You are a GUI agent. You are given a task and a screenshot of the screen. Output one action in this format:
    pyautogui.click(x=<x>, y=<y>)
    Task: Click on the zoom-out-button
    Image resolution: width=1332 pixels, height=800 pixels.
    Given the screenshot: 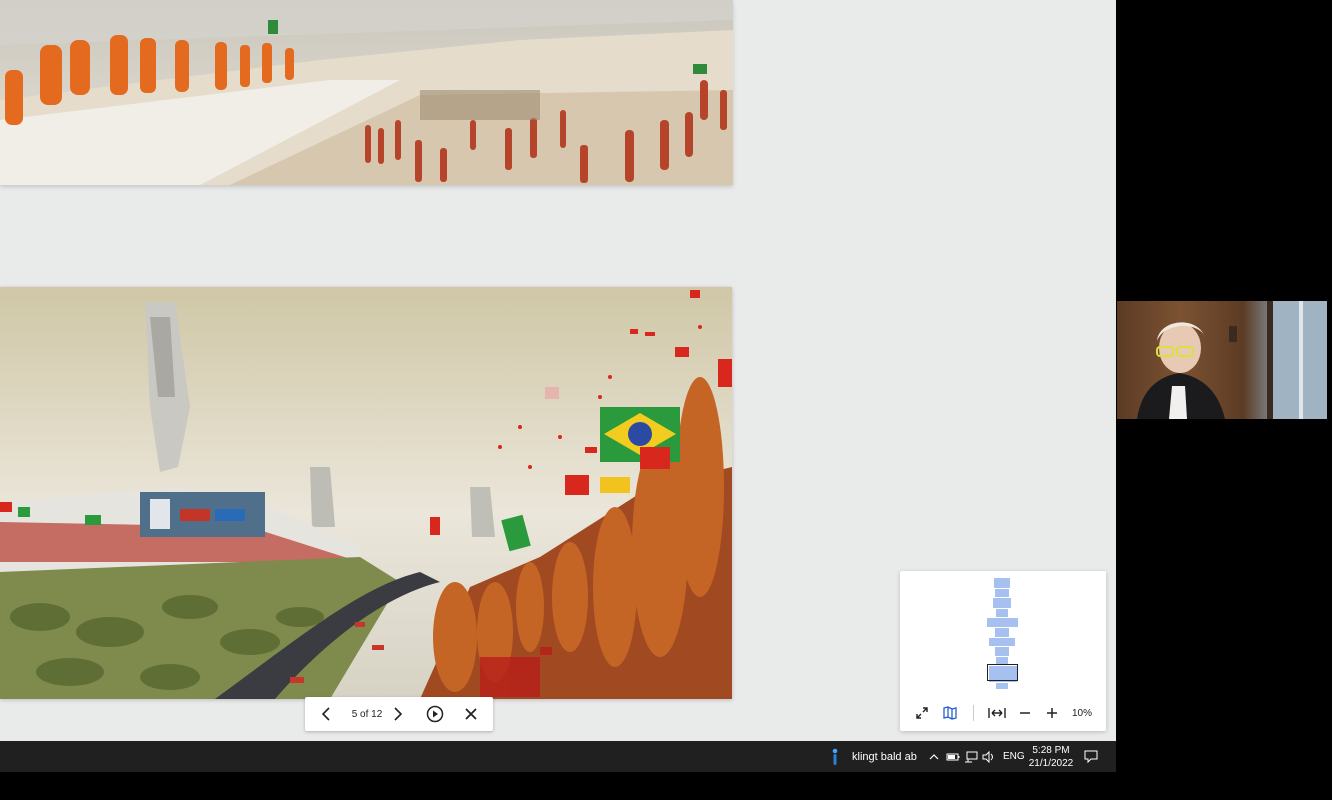 What is the action you would take?
    pyautogui.click(x=1025, y=713)
    